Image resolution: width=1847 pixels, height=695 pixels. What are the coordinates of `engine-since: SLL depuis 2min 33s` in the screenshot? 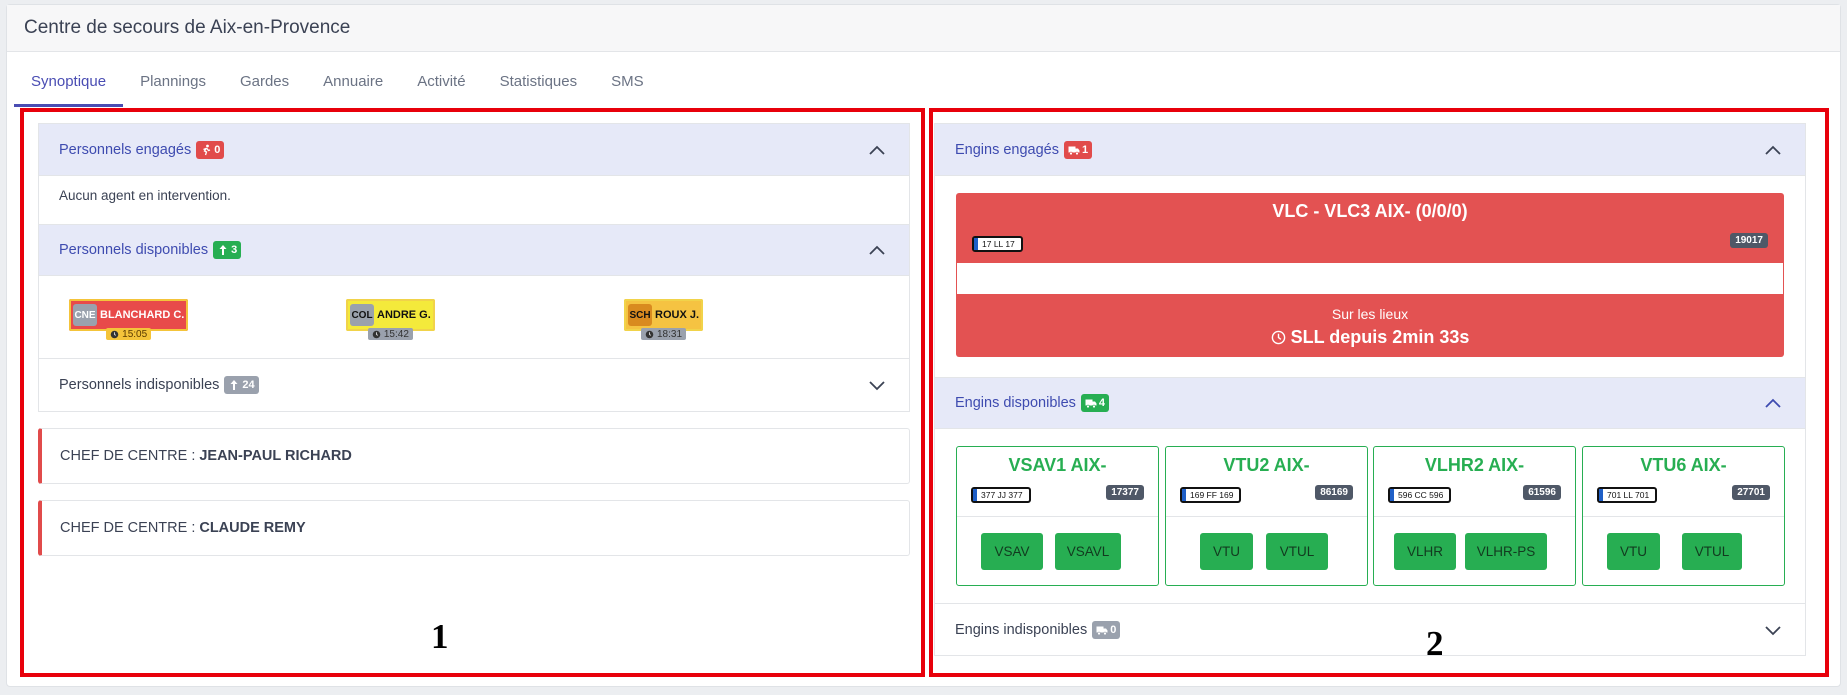 It's located at (1370, 337).